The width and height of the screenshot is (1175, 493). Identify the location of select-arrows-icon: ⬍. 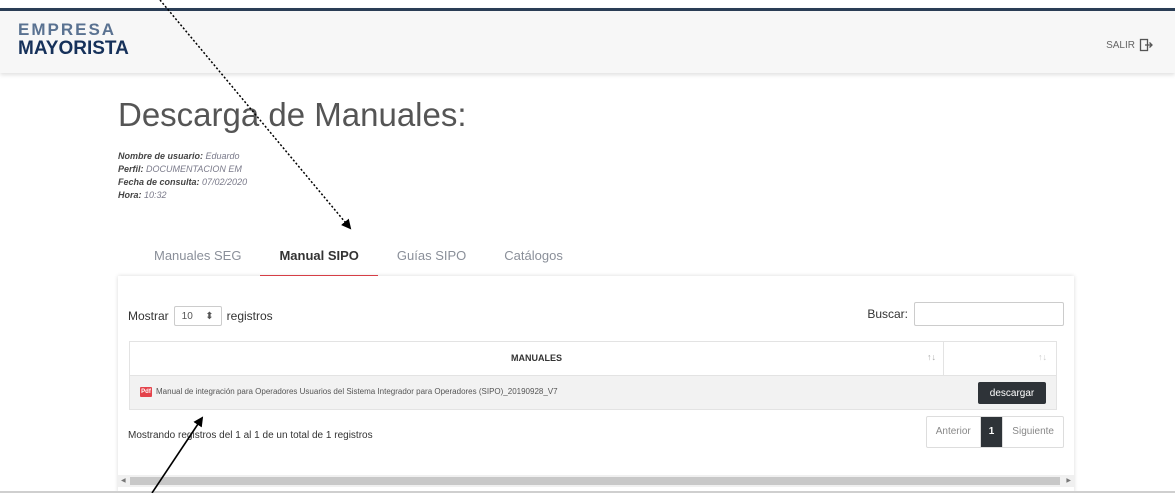
(209, 316).